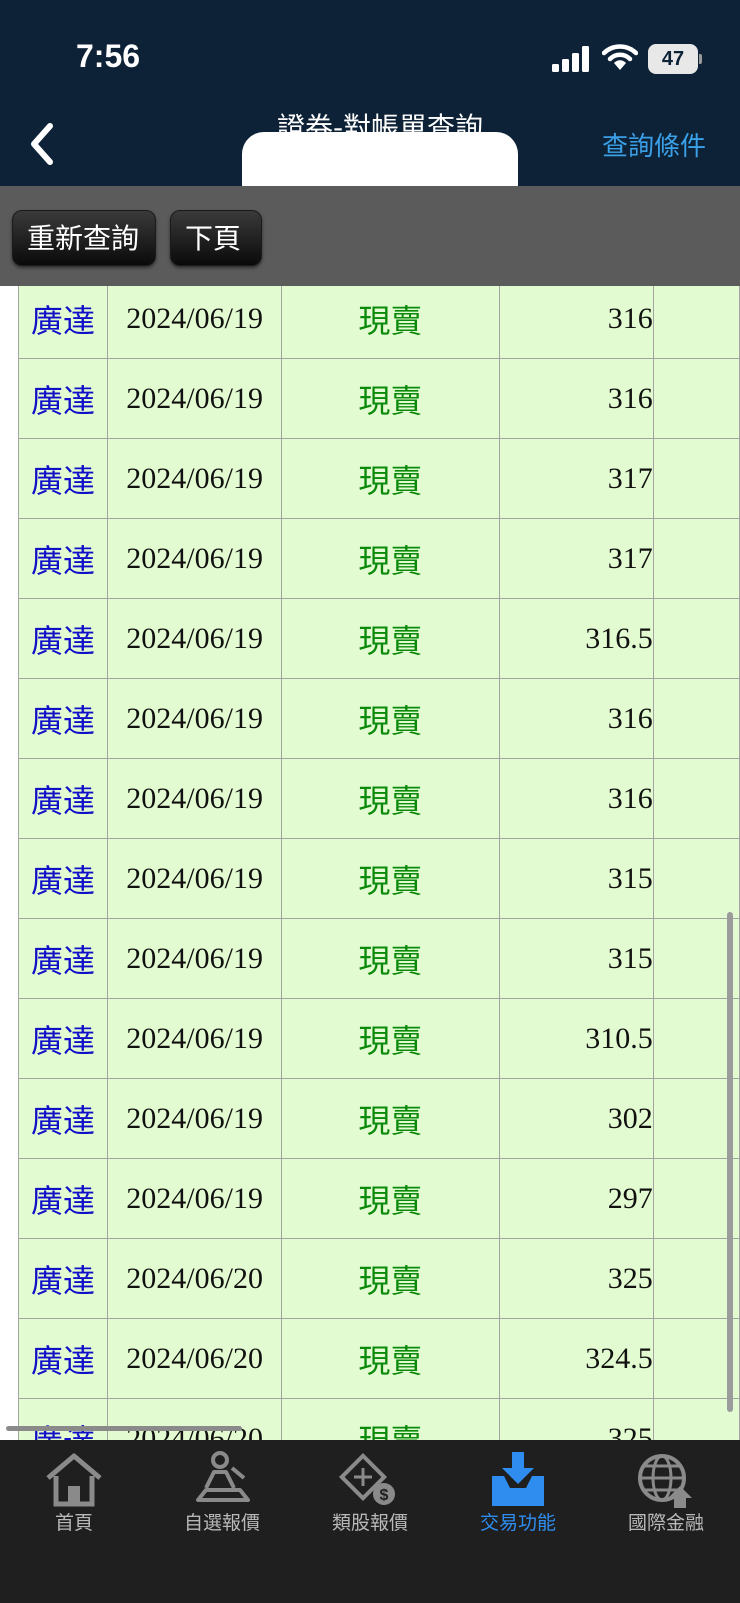  What do you see at coordinates (665, 1523) in the screenshot?
I see `tab-label: 國際金融` at bounding box center [665, 1523].